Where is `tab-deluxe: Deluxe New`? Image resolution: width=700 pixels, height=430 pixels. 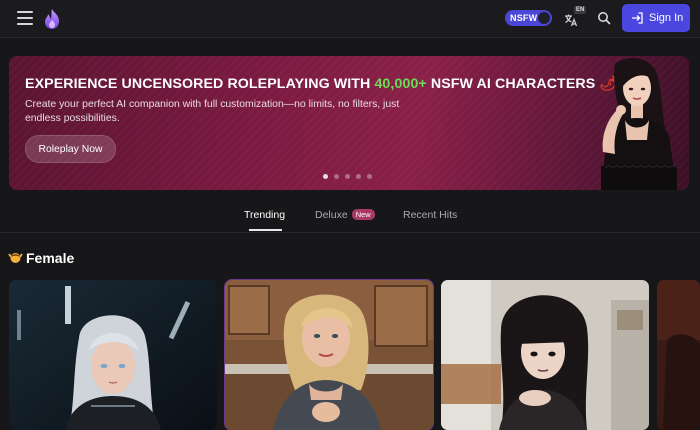
tab-deluxe: Deluxe New is located at coordinates (345, 215).